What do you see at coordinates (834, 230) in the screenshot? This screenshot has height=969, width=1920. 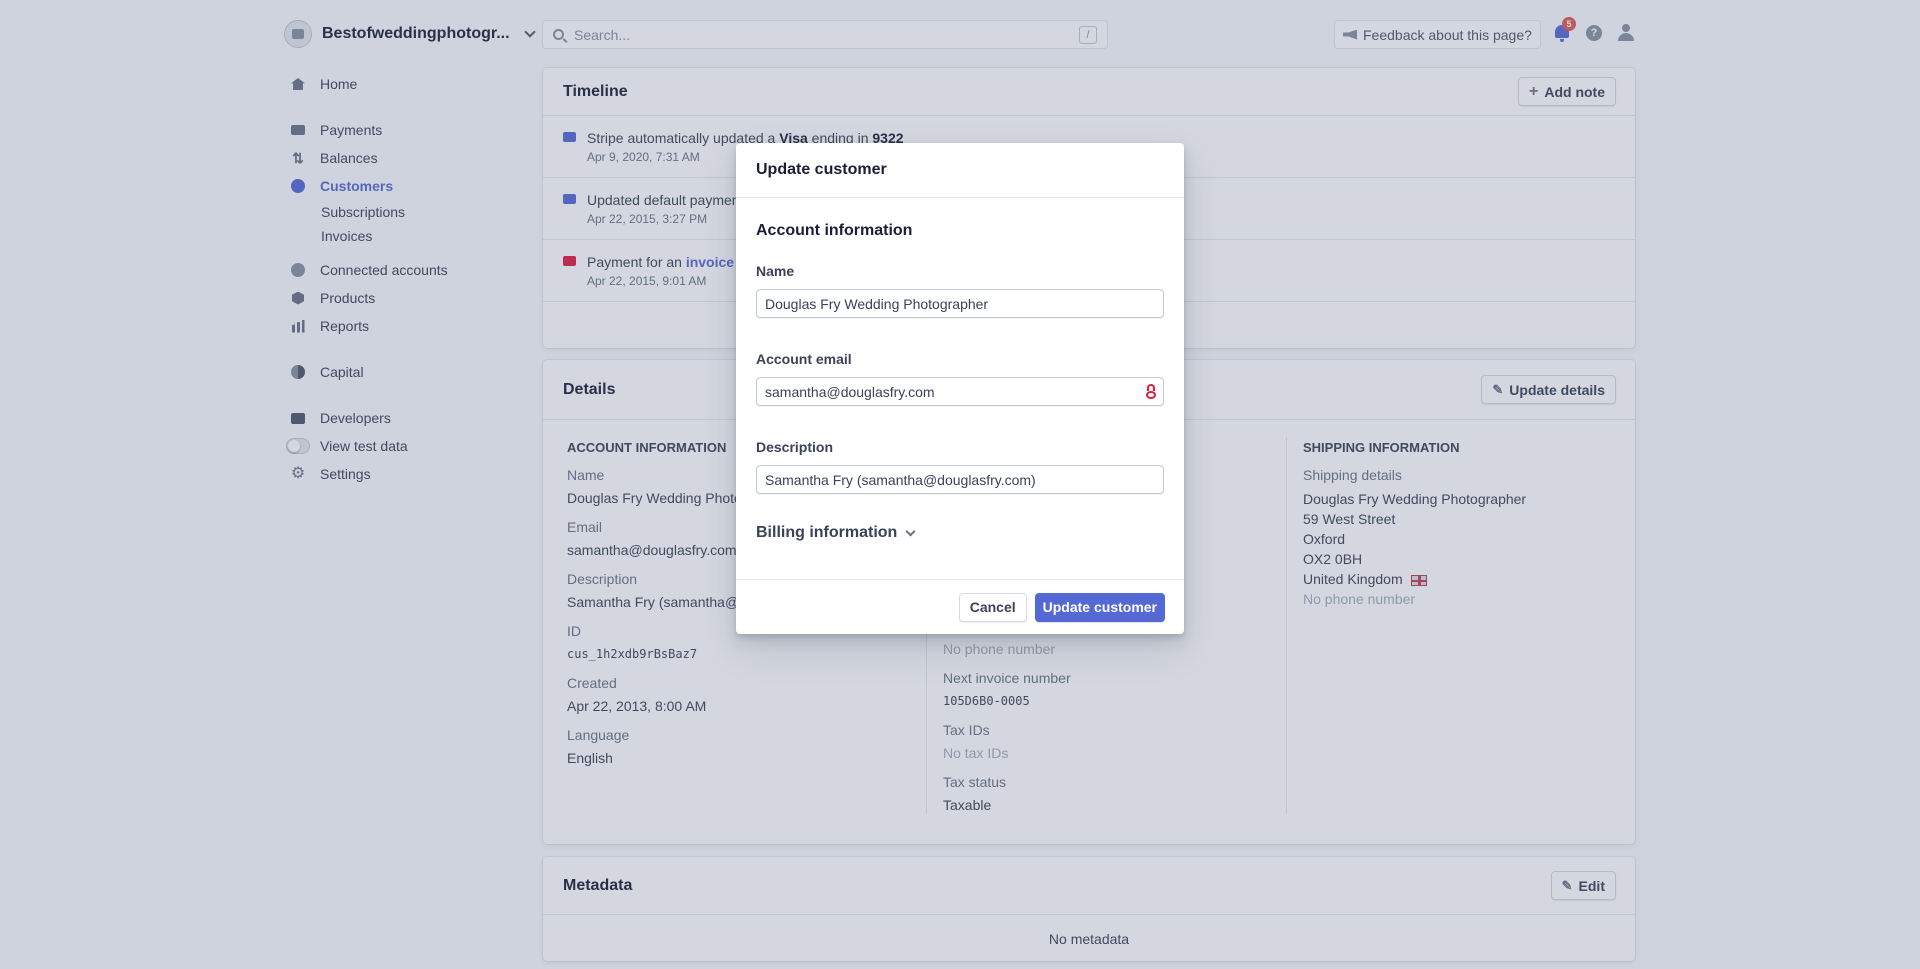 I see `account-information-heading: Account information` at bounding box center [834, 230].